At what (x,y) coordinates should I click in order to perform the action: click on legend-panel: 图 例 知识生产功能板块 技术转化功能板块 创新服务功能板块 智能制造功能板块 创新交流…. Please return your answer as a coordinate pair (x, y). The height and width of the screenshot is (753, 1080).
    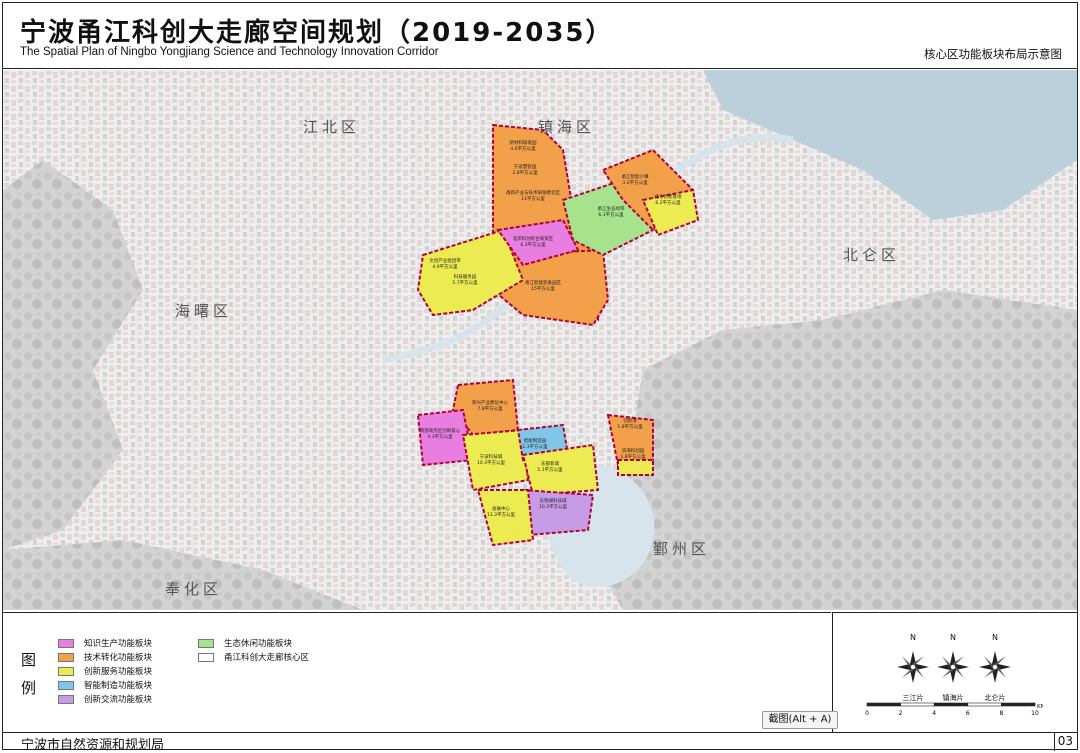
    Looking at the image, I should click on (417, 672).